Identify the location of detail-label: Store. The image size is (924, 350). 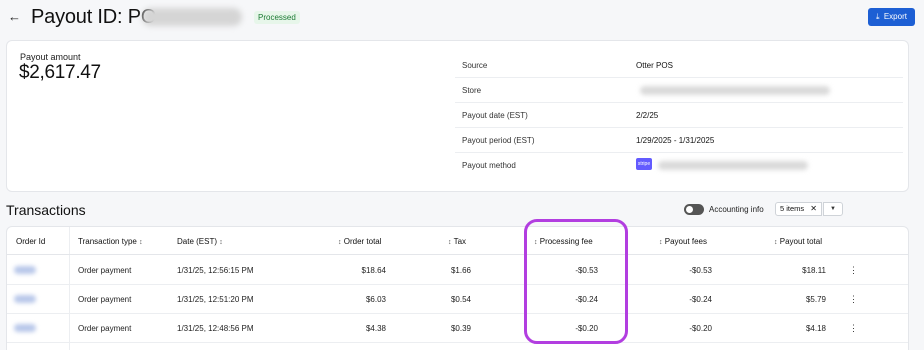
(472, 90).